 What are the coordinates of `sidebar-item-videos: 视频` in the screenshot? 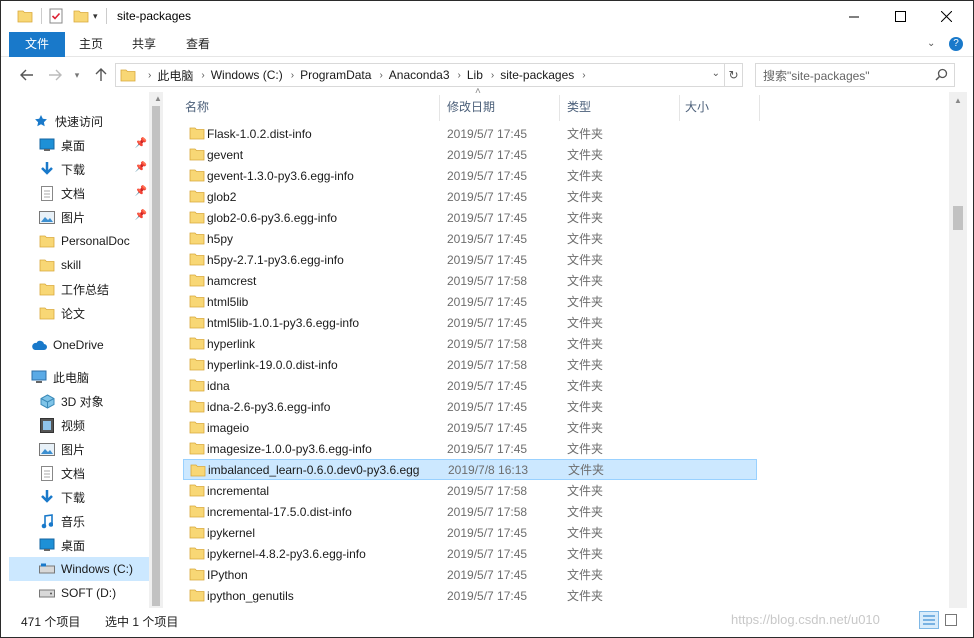 It's located at (94, 425).